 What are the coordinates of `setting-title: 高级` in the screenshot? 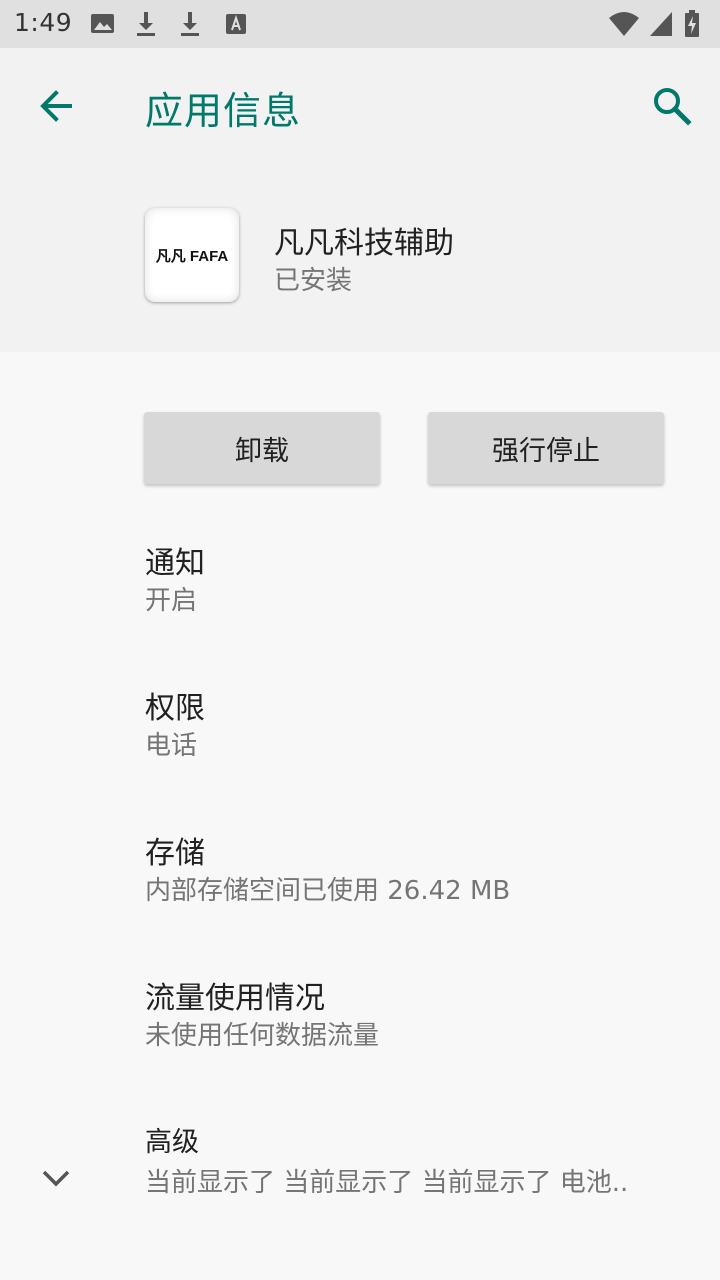 It's located at (172, 1142).